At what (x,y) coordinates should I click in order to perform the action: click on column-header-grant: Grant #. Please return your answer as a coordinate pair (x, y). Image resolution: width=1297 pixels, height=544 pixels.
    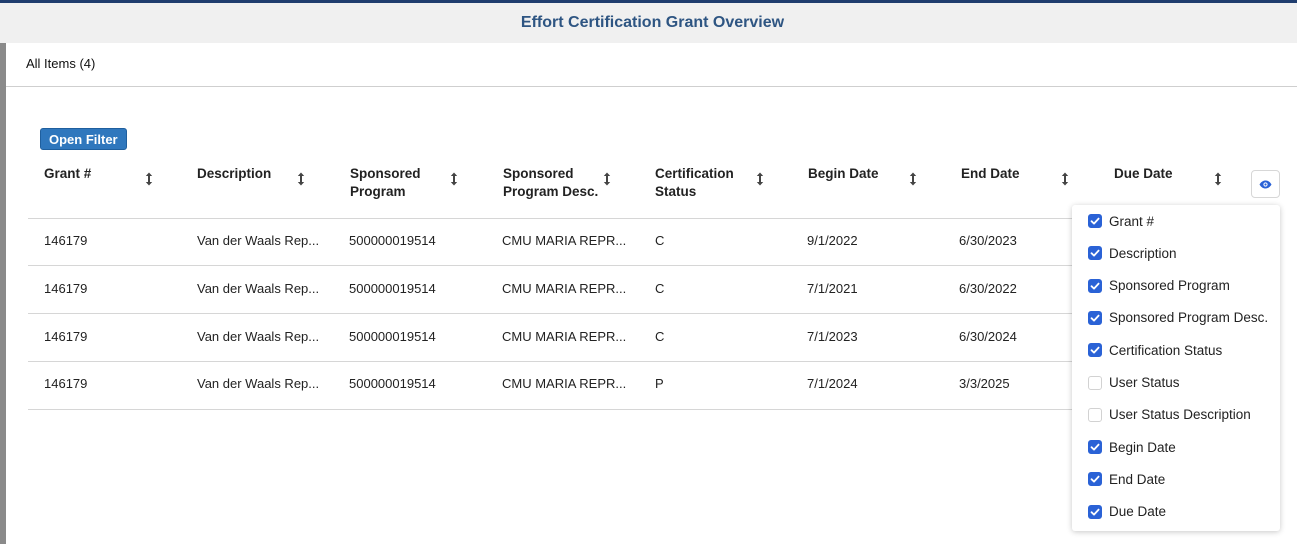
    Looking at the image, I should click on (67, 174).